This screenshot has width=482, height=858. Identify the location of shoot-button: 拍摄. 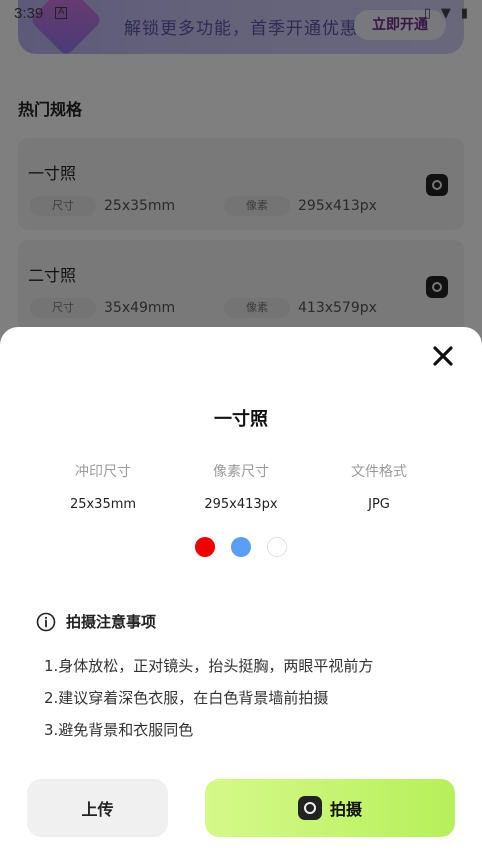
(330, 808).